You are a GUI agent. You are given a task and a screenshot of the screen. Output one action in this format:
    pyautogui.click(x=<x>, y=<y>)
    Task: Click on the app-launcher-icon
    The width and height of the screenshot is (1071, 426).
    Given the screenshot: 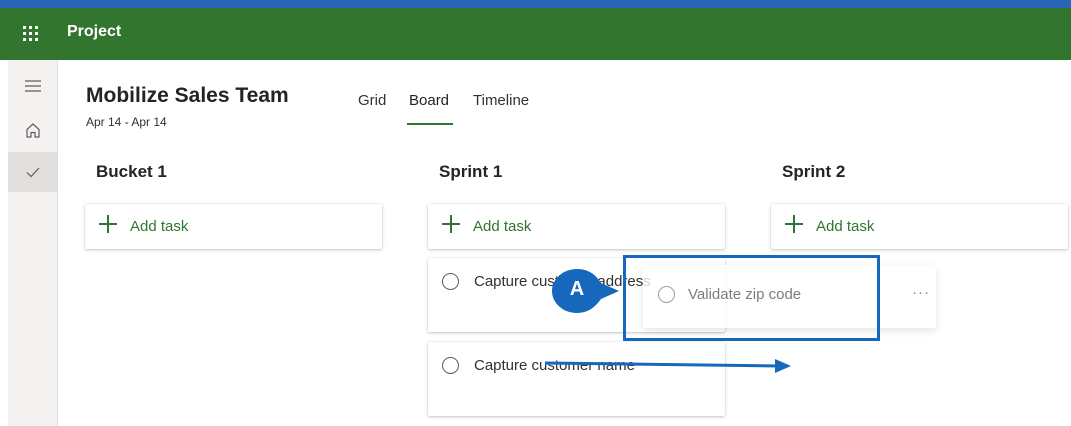 What is the action you would take?
    pyautogui.click(x=30, y=33)
    